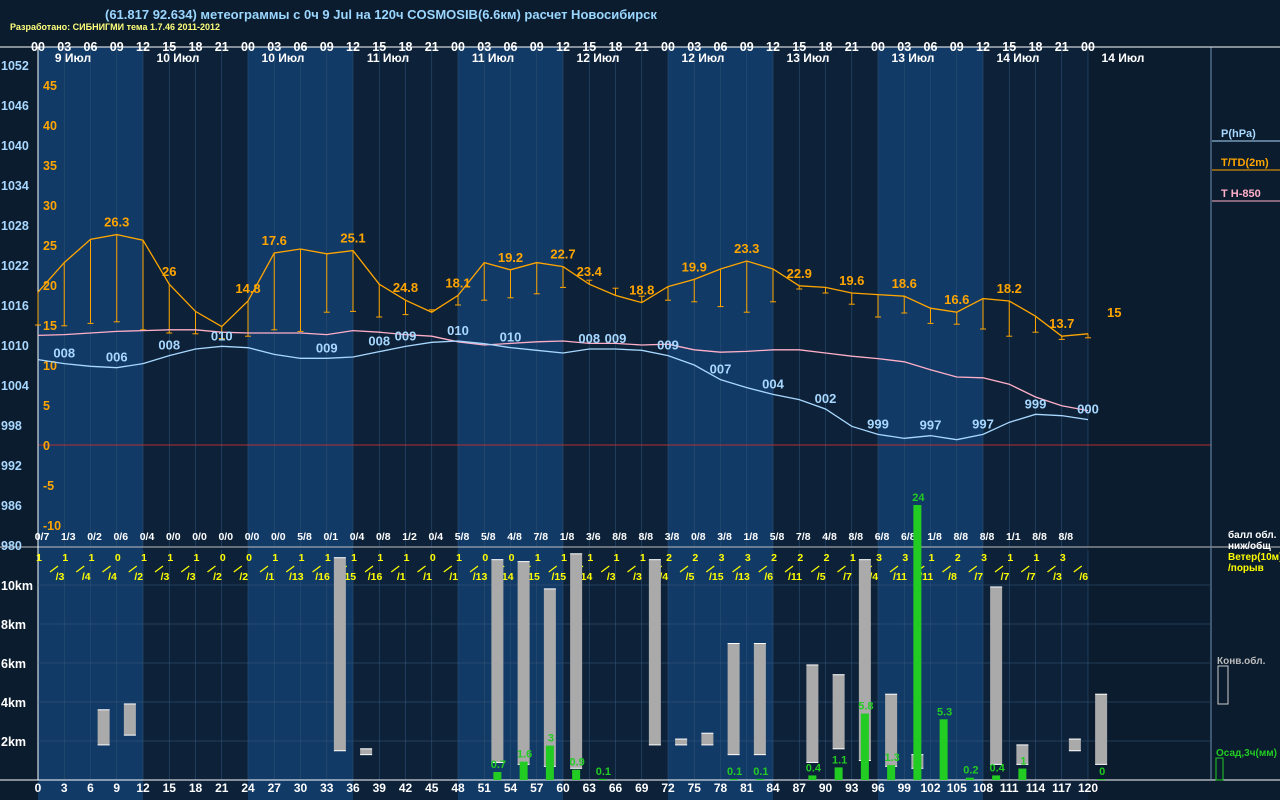  I want to click on precip-value-label: 0.1, so click(603, 772).